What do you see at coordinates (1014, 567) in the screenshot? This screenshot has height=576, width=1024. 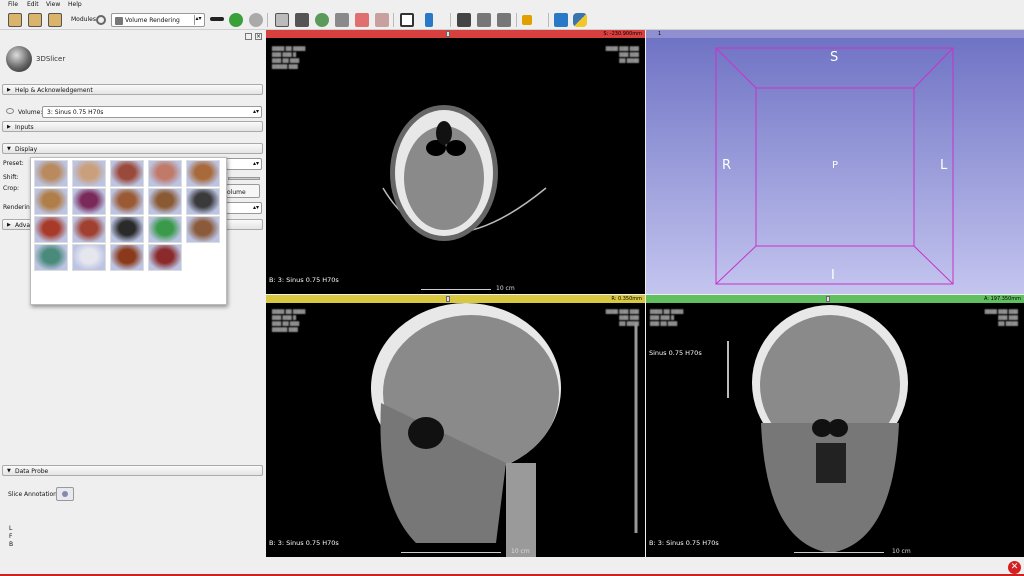 I see `error-log-button: ✕` at bounding box center [1014, 567].